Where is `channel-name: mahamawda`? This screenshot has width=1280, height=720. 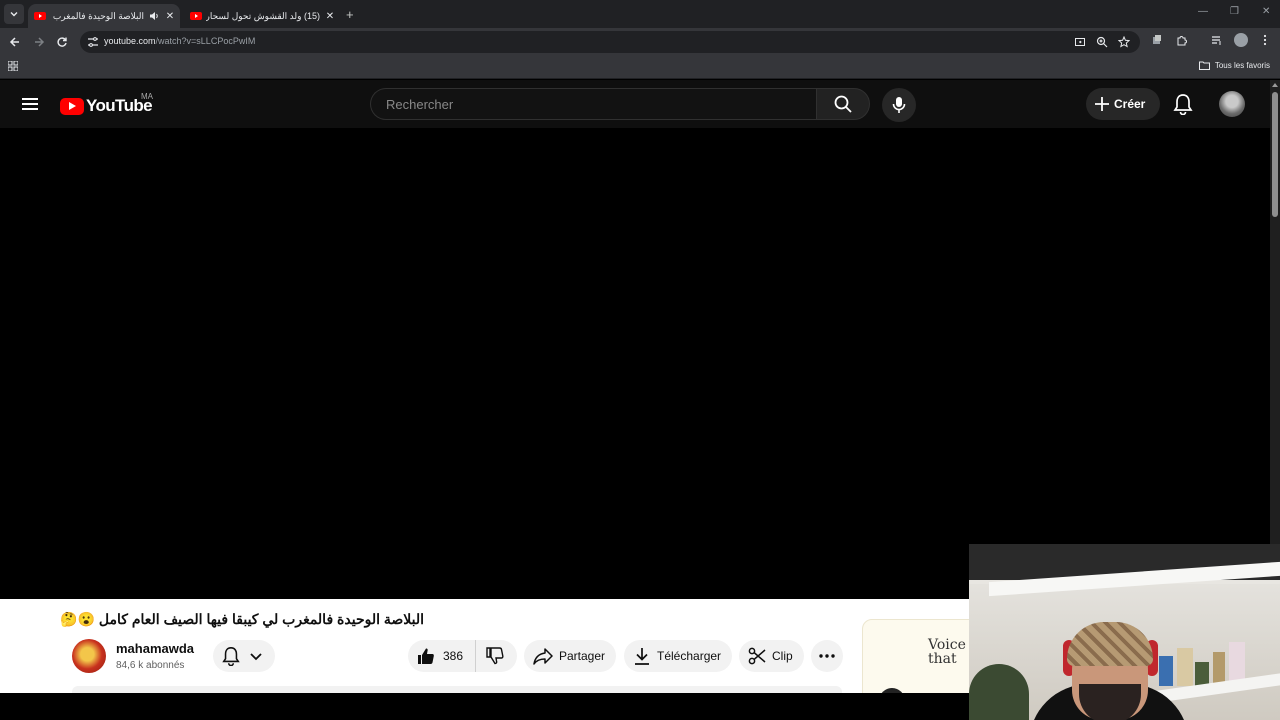
channel-name: mahamawda is located at coordinates (155, 648).